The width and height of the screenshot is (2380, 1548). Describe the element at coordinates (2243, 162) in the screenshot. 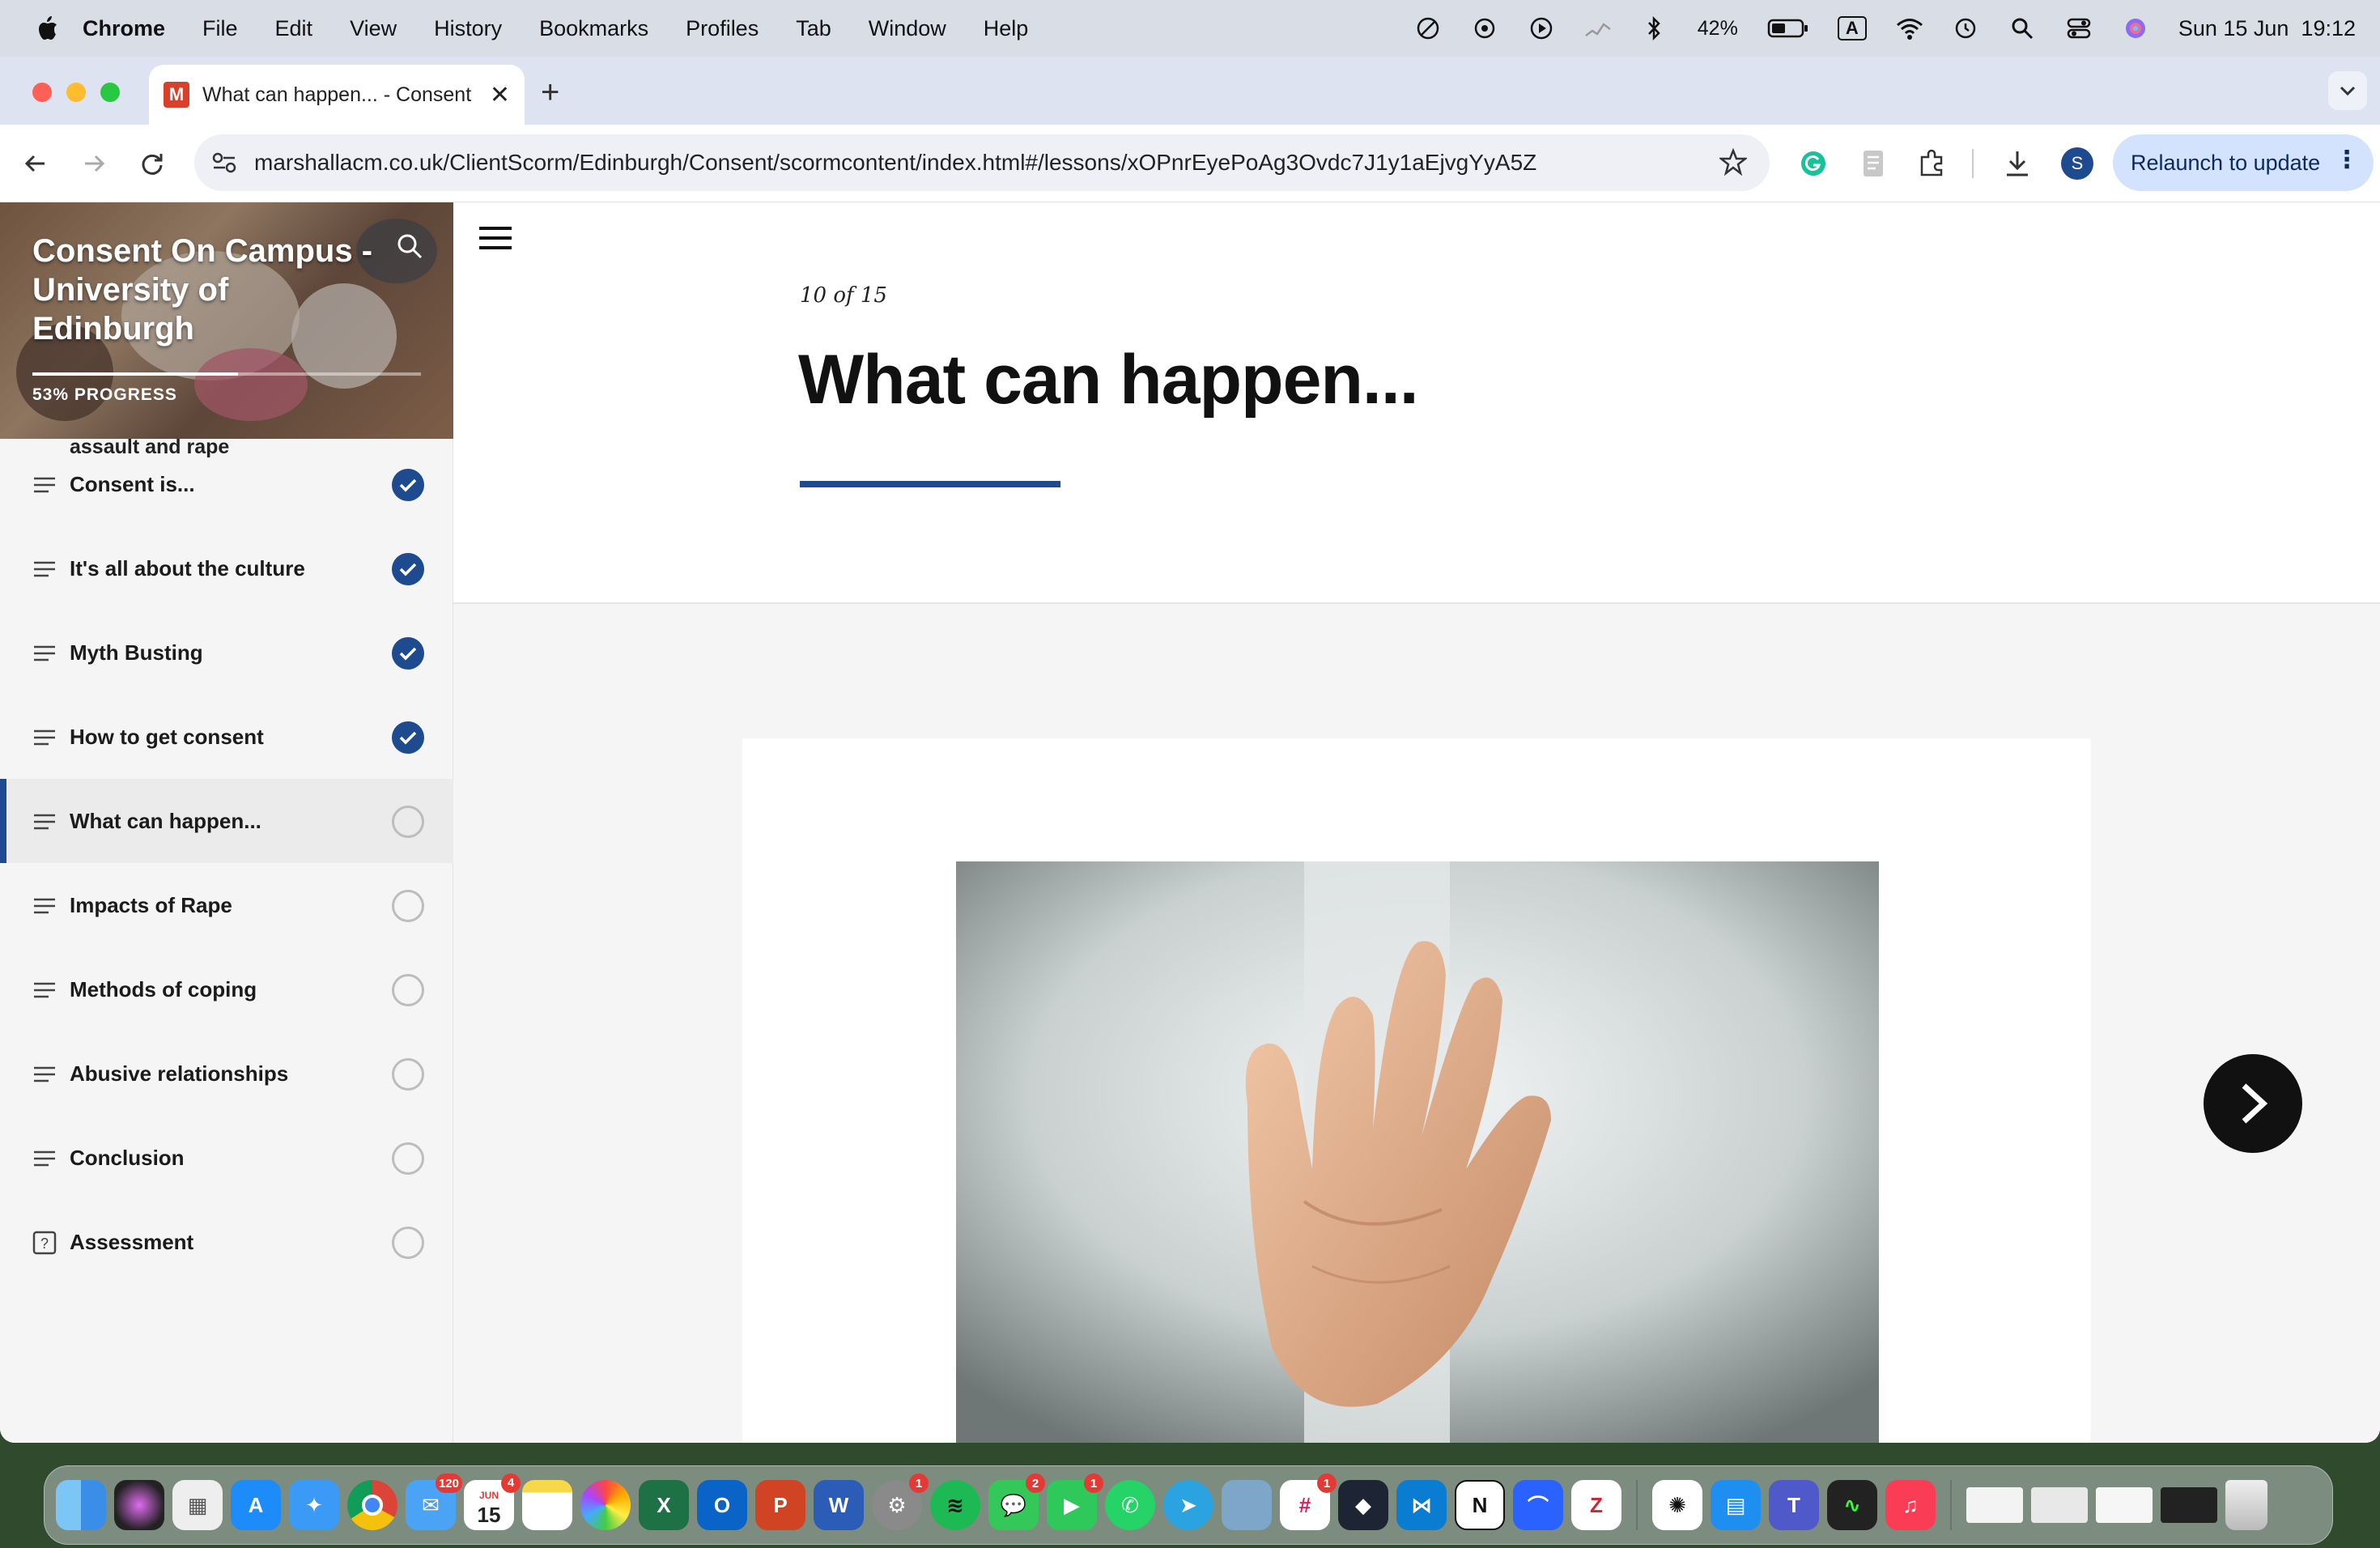

I see `relaunch-button: Relaunch to update ⋮` at that location.